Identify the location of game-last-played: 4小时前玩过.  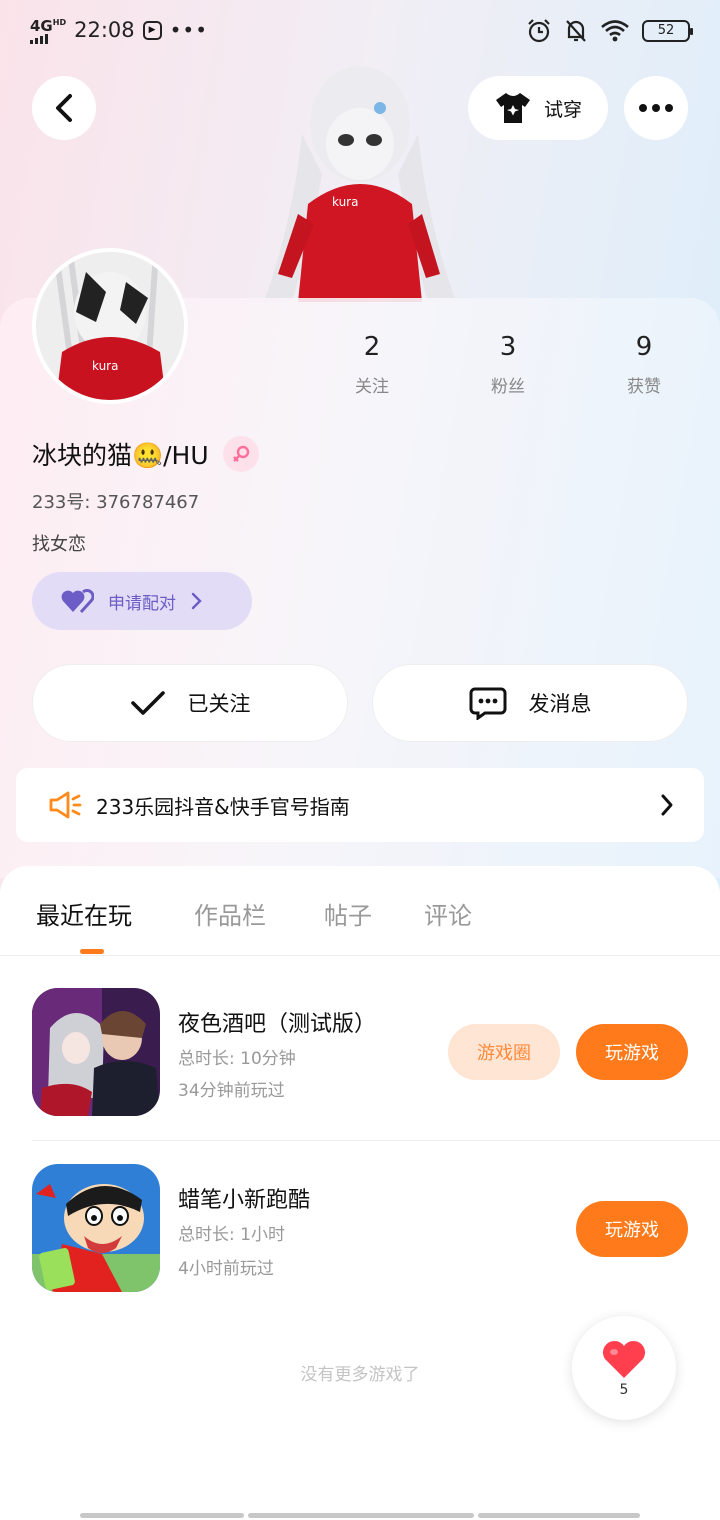
(226, 1269).